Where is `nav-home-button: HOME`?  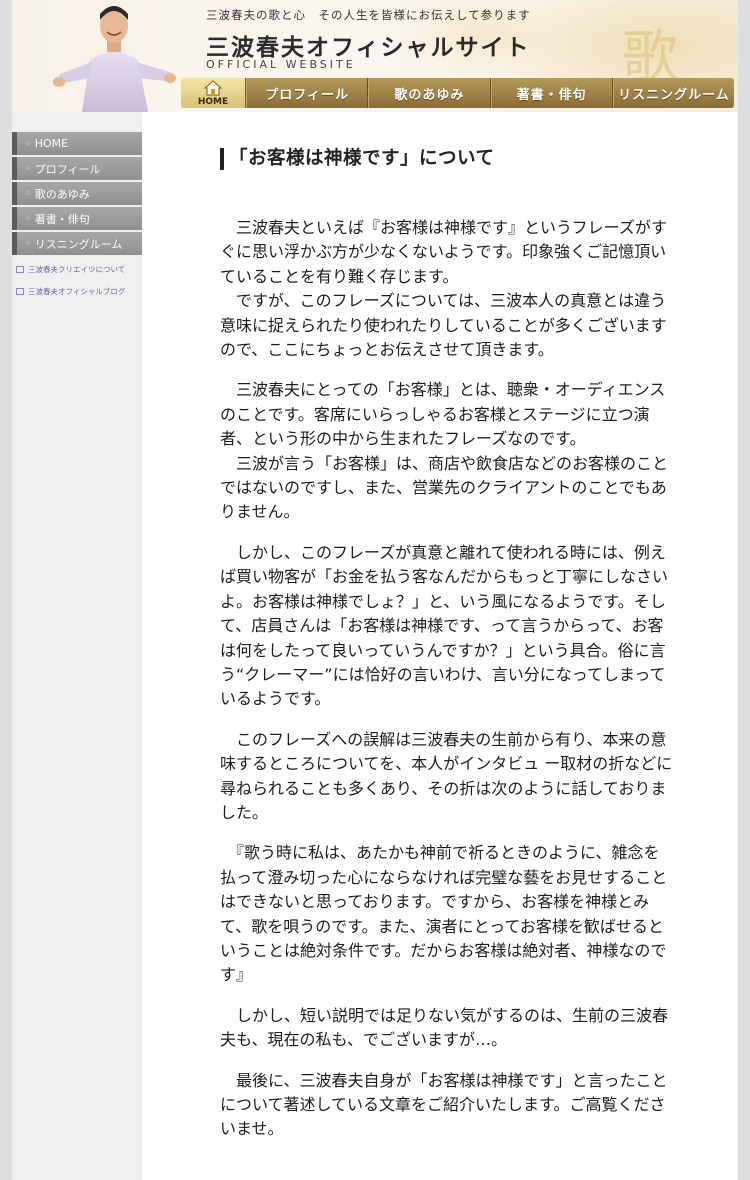 nav-home-button: HOME is located at coordinates (213, 93).